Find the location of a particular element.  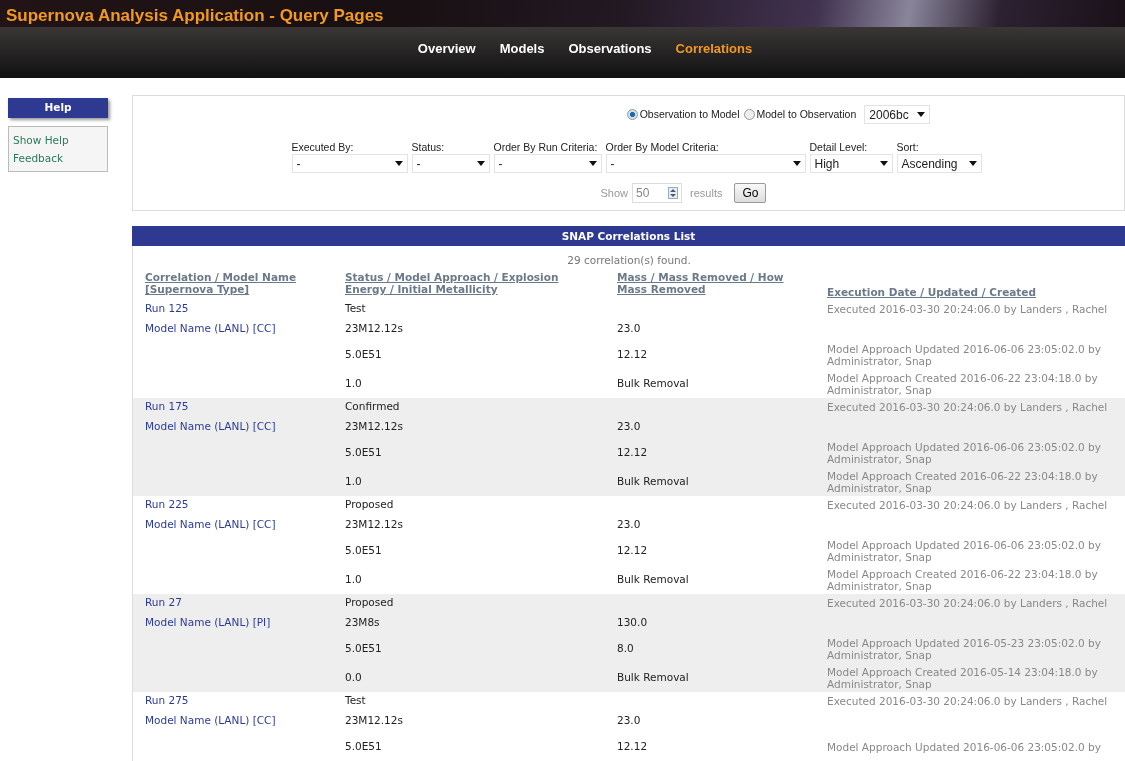

nav-tab: Models is located at coordinates (522, 48).